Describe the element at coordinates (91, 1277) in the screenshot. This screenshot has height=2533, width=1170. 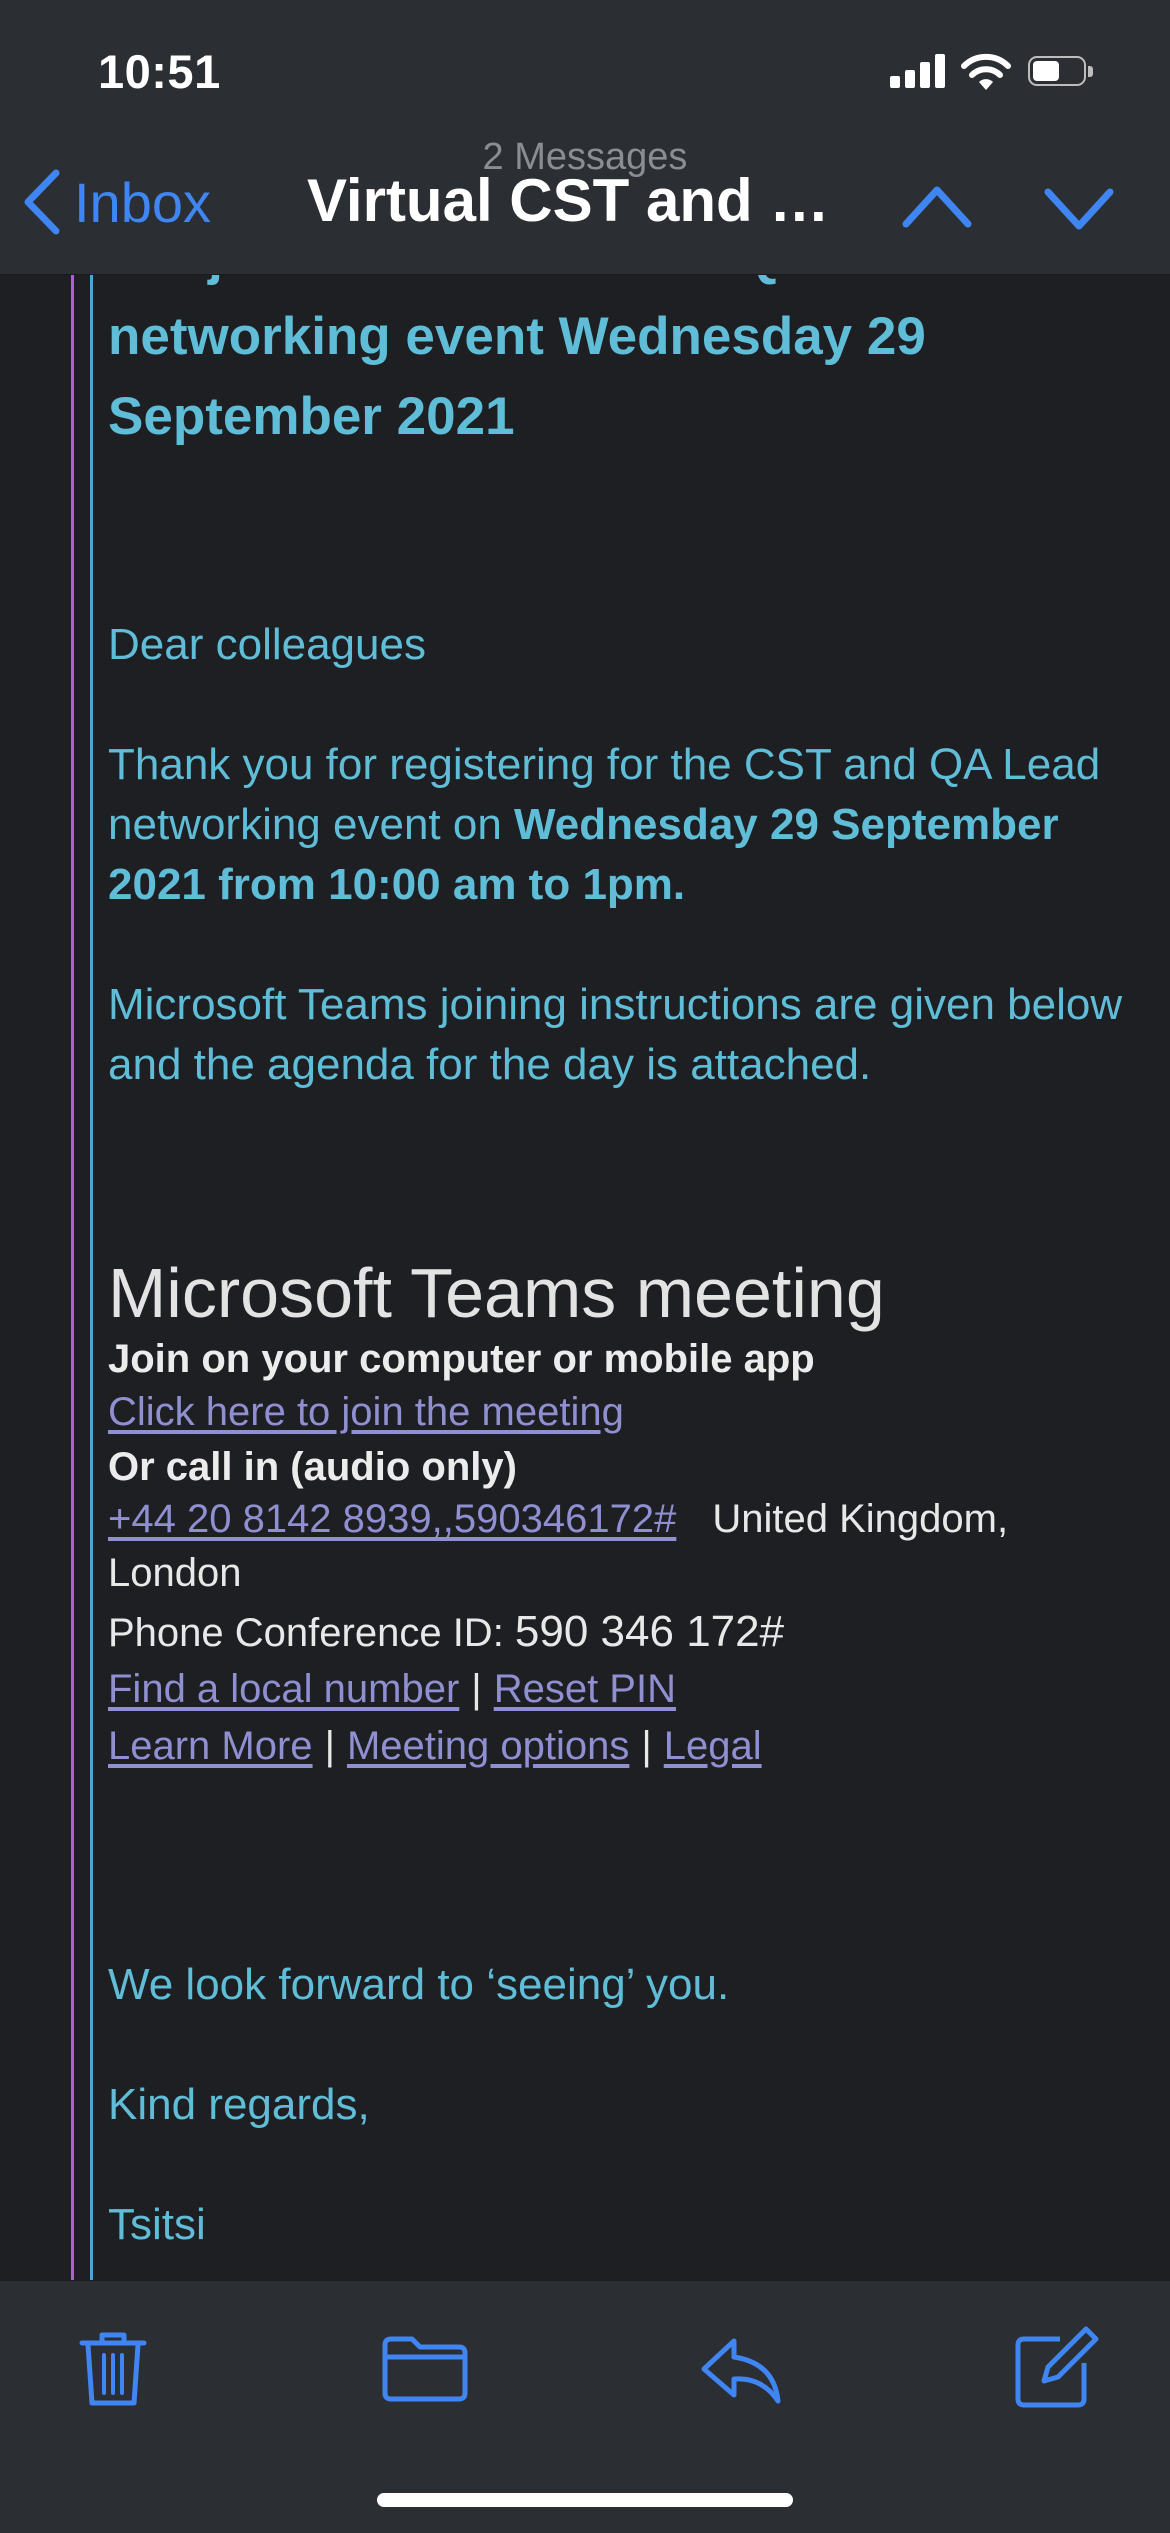
I see `quote-bar-inner` at that location.